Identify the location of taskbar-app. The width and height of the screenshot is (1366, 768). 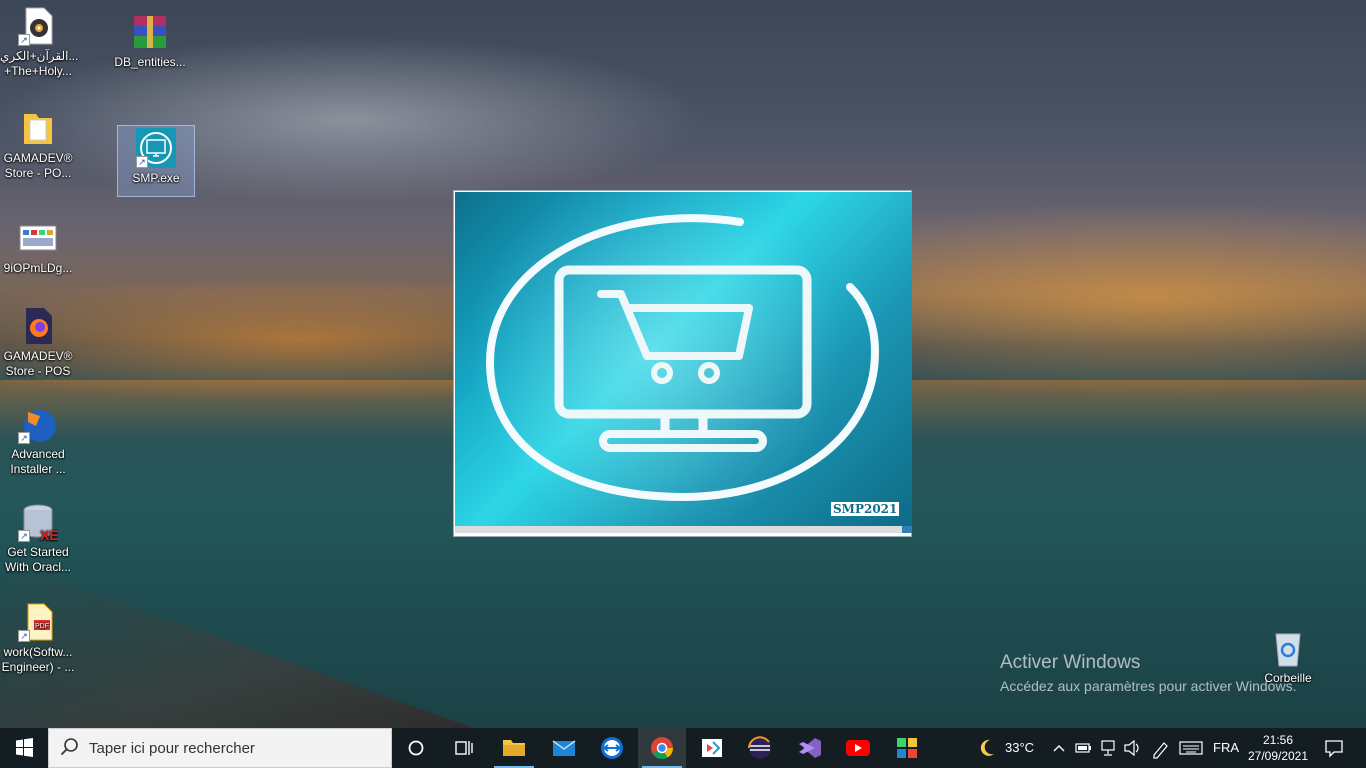
(908, 748).